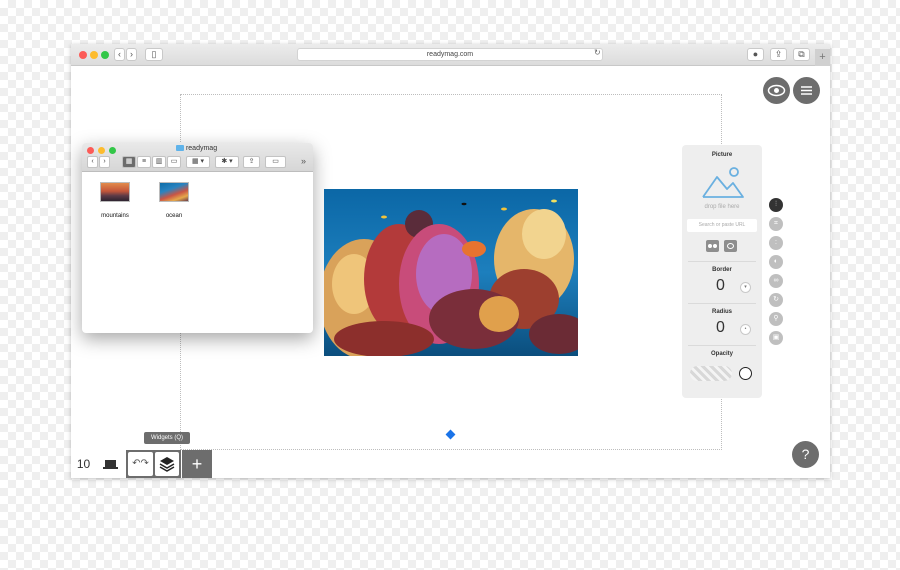  What do you see at coordinates (776, 243) in the screenshot?
I see `ratio-icon: :` at bounding box center [776, 243].